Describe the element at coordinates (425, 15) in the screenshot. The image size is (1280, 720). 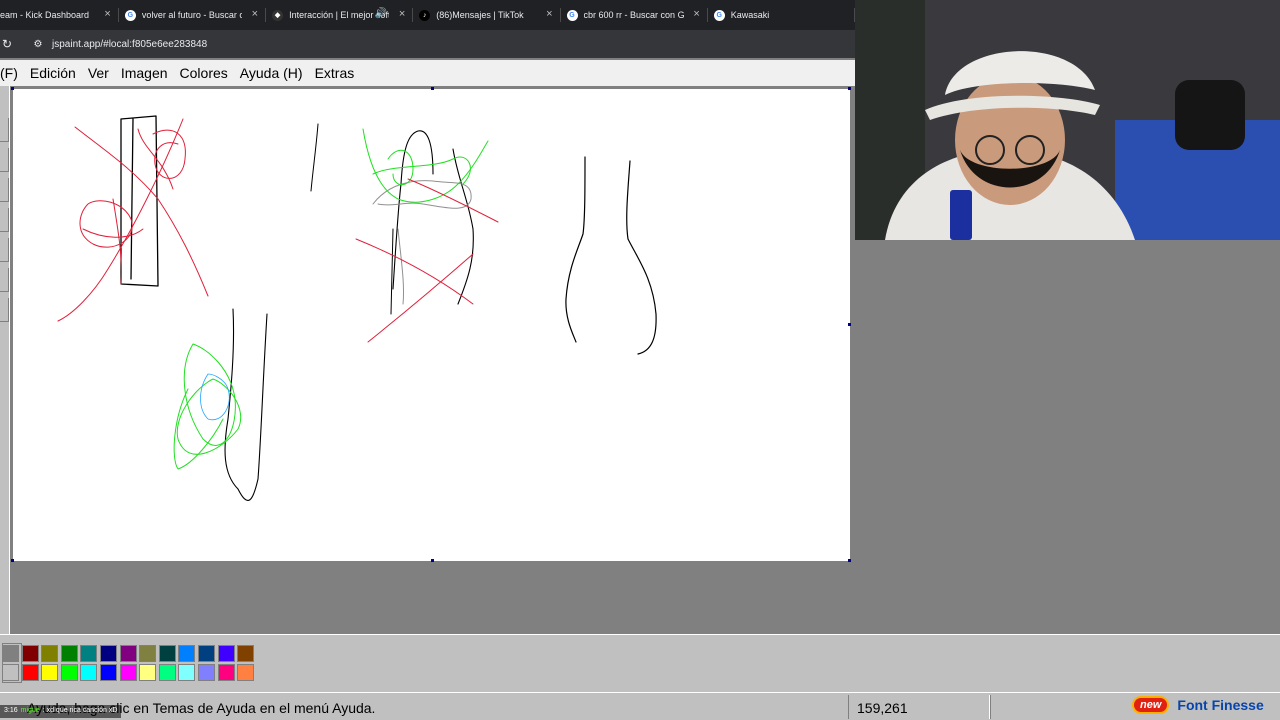
I see `tiktok-icon: ♪` at that location.